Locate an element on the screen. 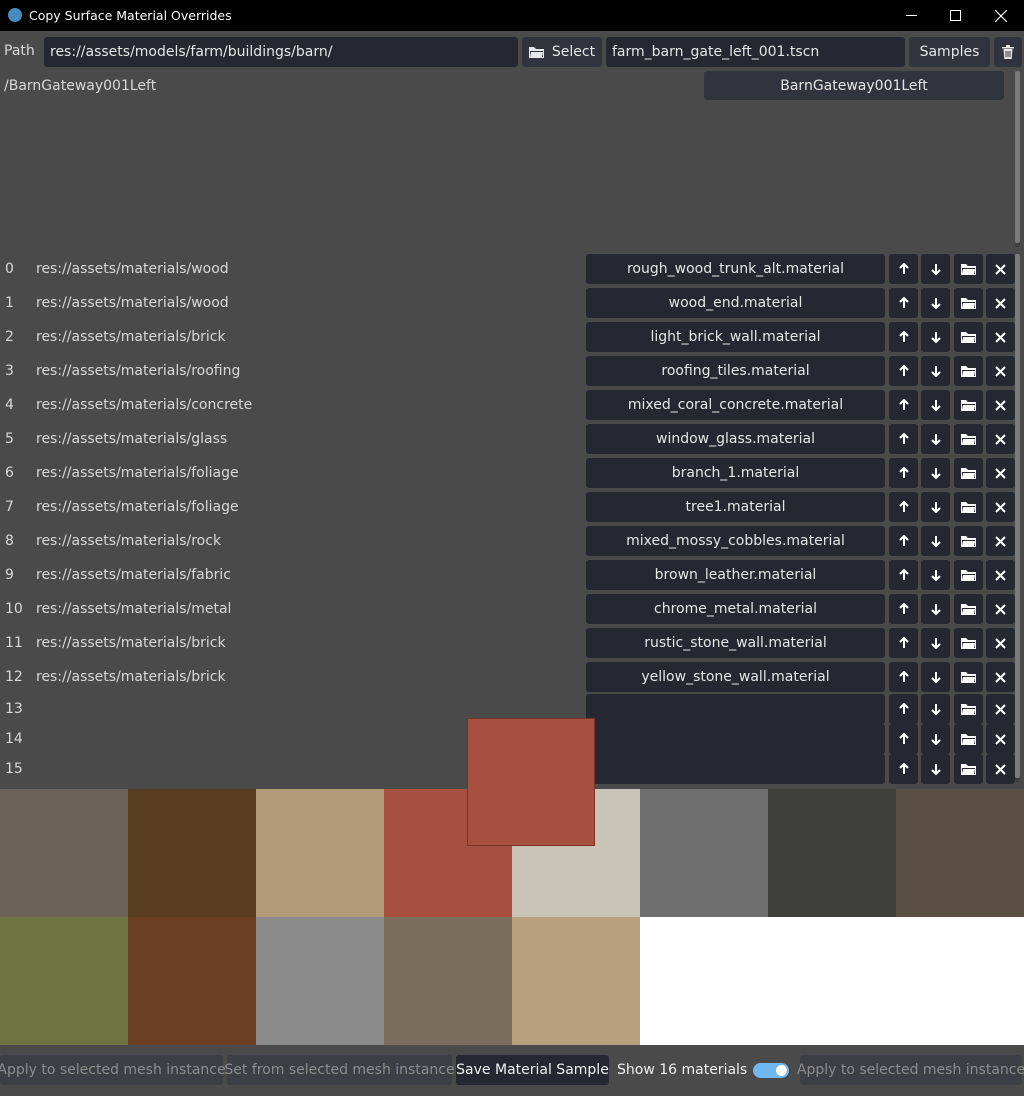 The height and width of the screenshot is (1096, 1024). apply-to-selected-button: Apply to selected mesh instance is located at coordinates (113, 1070).